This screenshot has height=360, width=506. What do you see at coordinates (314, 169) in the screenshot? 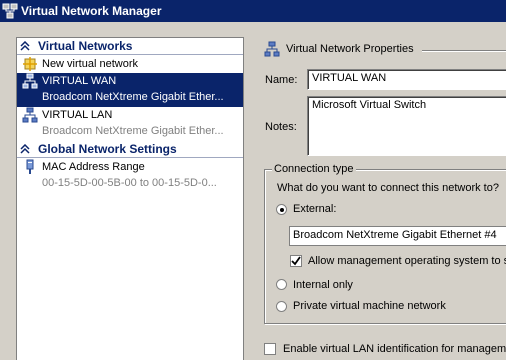
I see `connection-type-title: Connection type` at bounding box center [314, 169].